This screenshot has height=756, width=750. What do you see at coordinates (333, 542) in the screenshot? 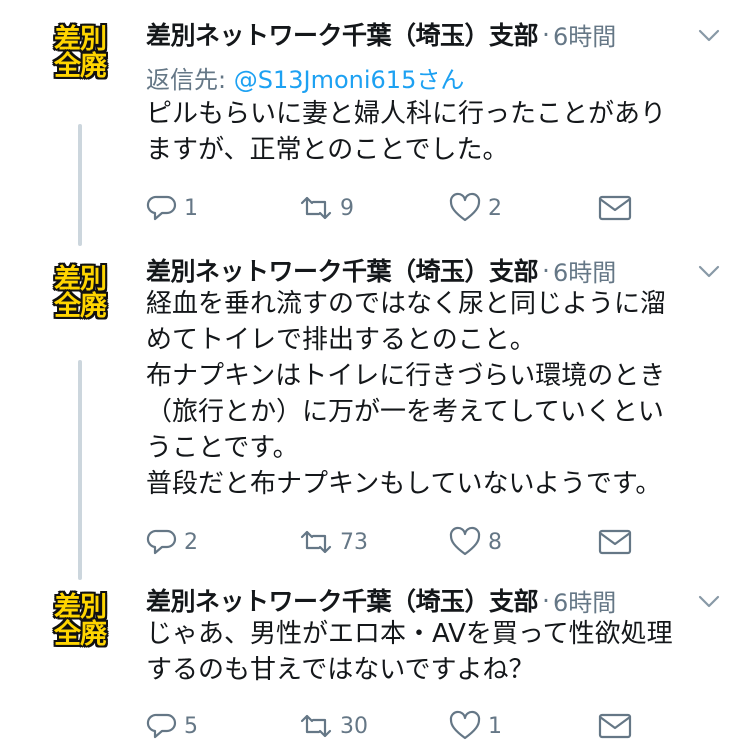
I see `retweet-button: 73` at bounding box center [333, 542].